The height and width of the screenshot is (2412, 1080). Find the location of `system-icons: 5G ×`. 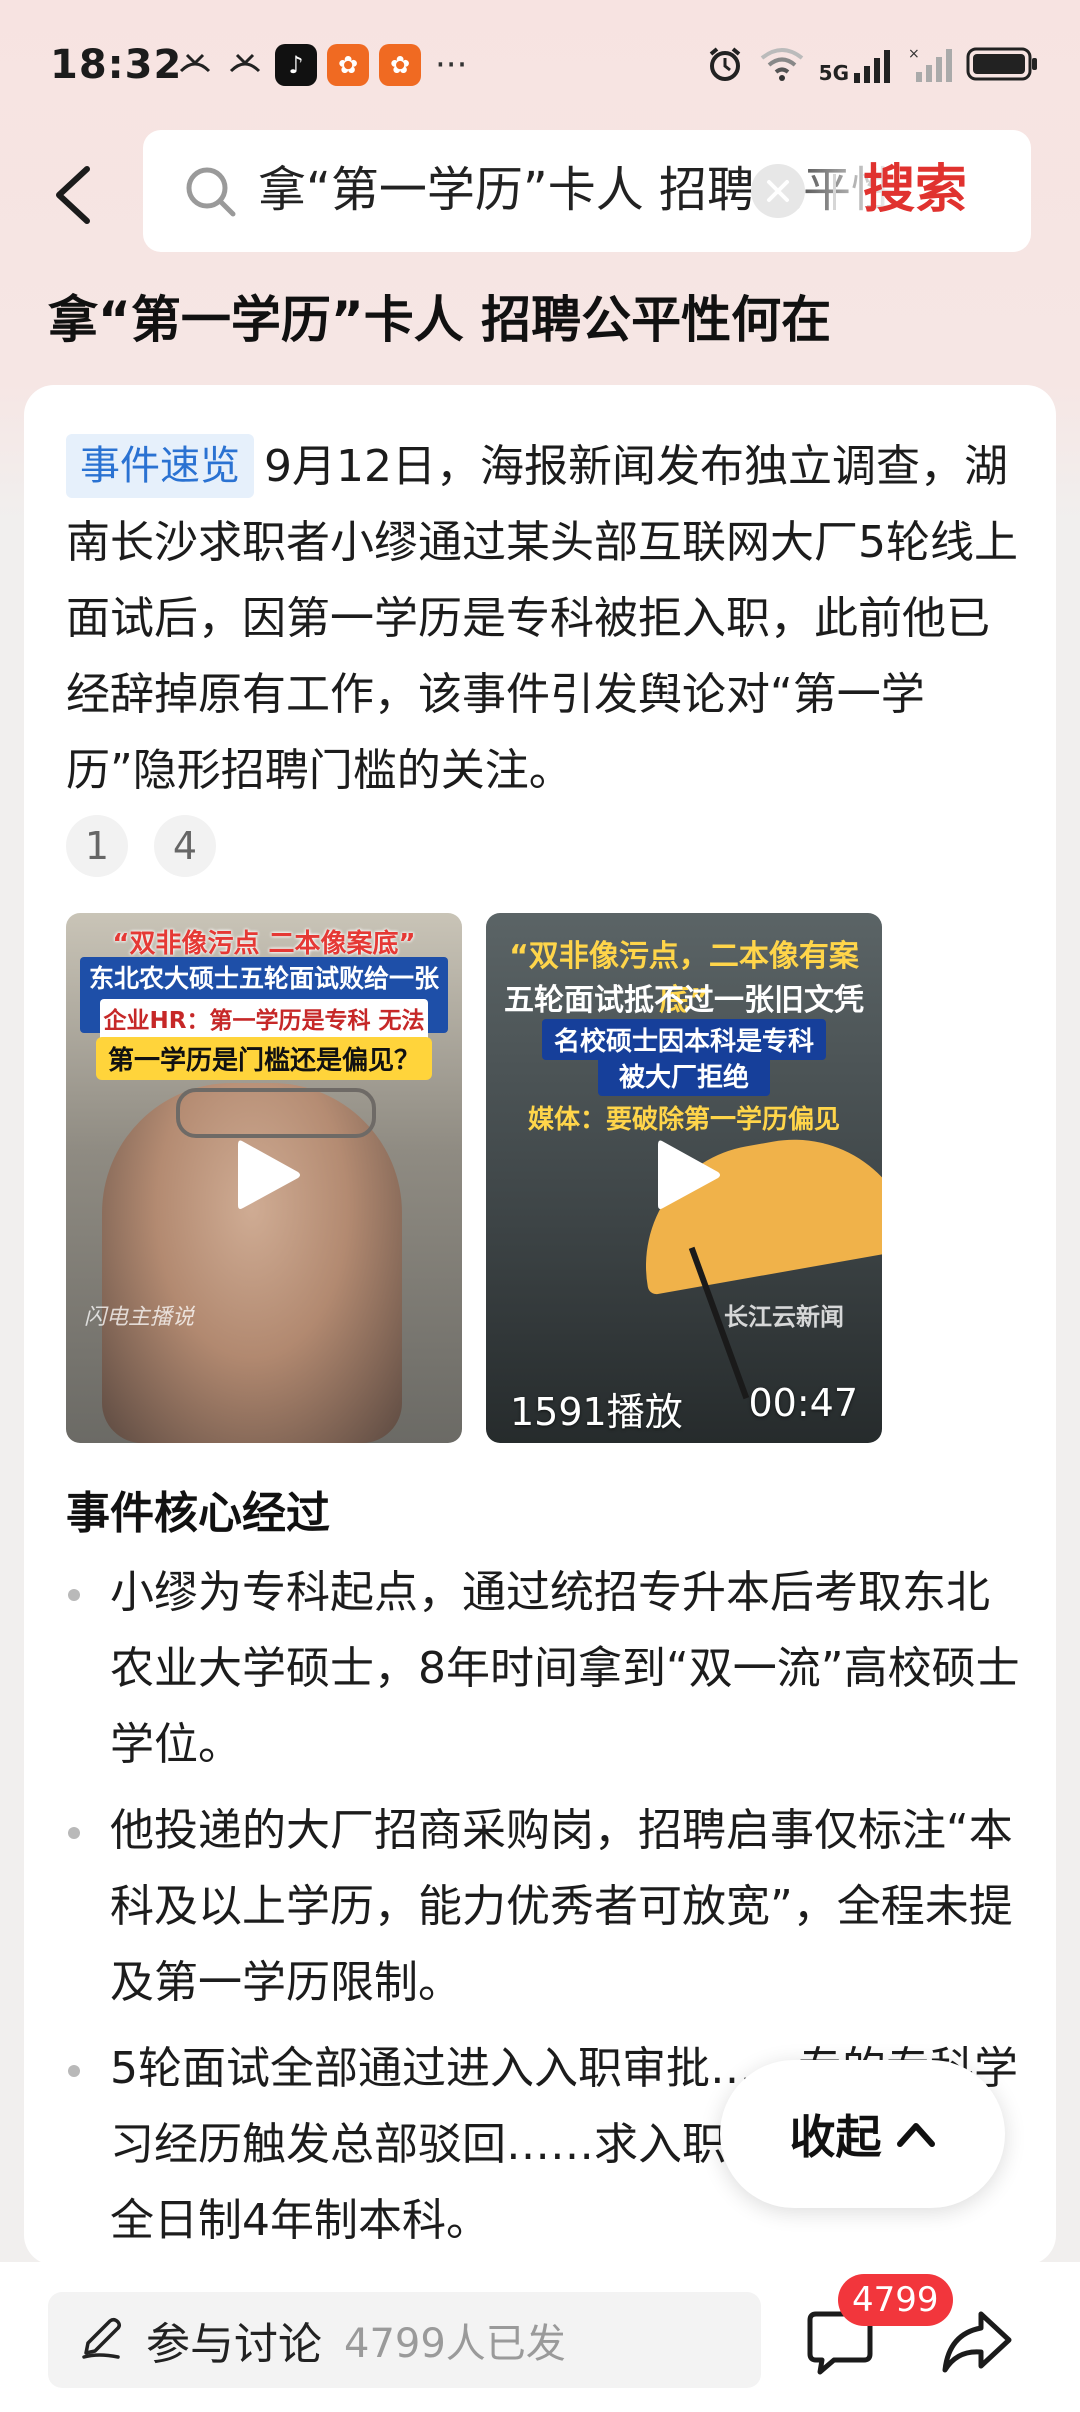

system-icons: 5G × is located at coordinates (872, 66).